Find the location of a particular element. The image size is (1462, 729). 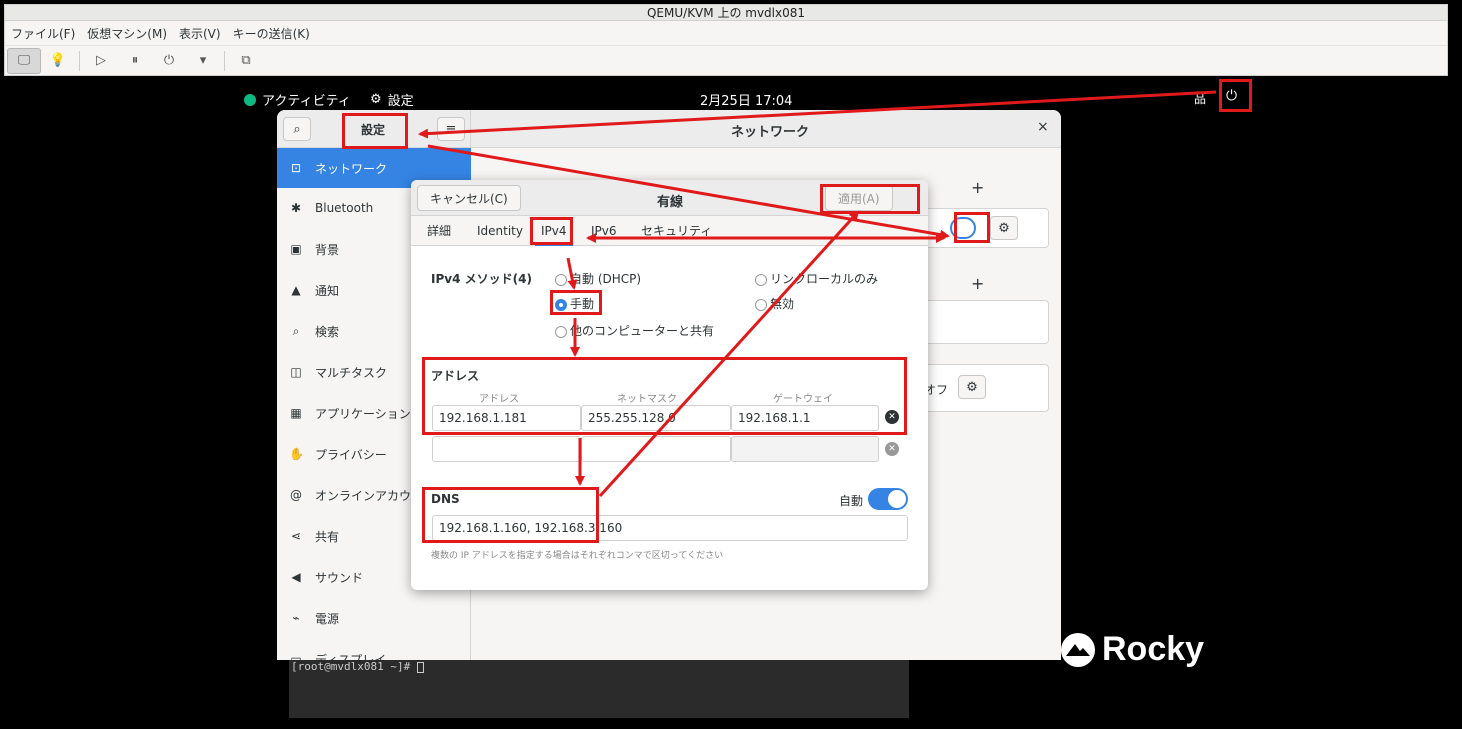

address-input-empty is located at coordinates (506, 449).